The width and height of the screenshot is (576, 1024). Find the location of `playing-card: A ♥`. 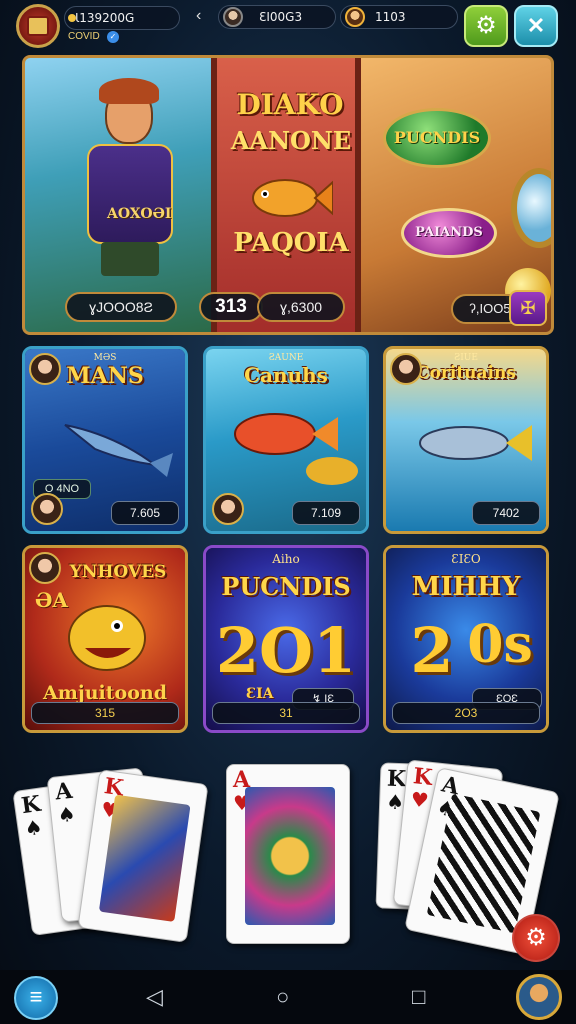

playing-card: A ♥ is located at coordinates (288, 854).